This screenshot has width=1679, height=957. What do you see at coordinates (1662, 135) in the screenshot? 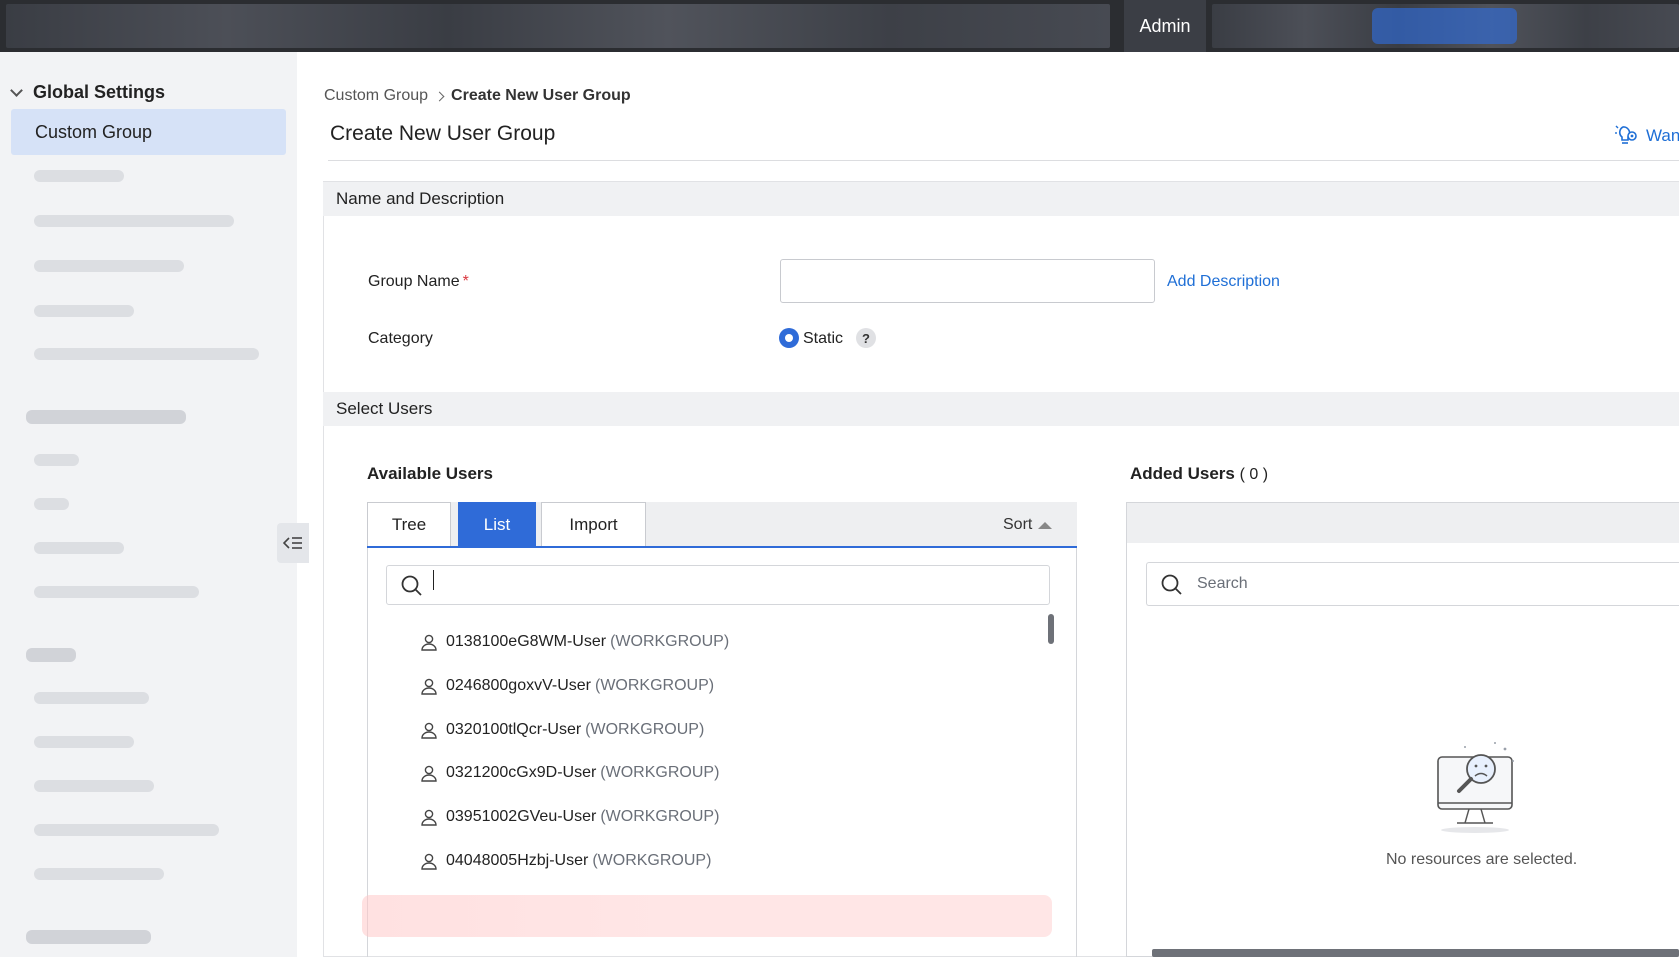
I see `help-link-label: Wan` at bounding box center [1662, 135].